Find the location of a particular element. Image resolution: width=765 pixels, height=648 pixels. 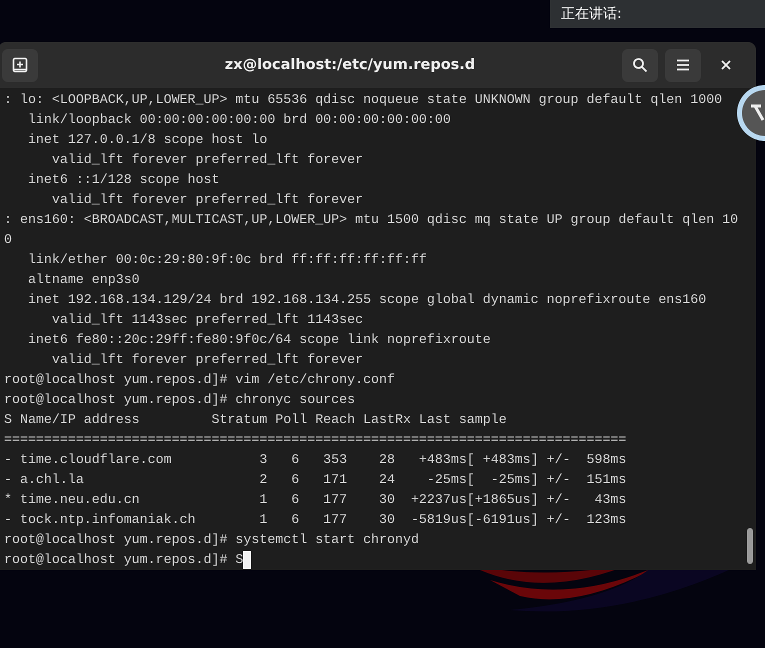

terminal-line: root@localhost yum.repos.d]# vim /etc/chrony.conf is located at coordinates (199, 380).